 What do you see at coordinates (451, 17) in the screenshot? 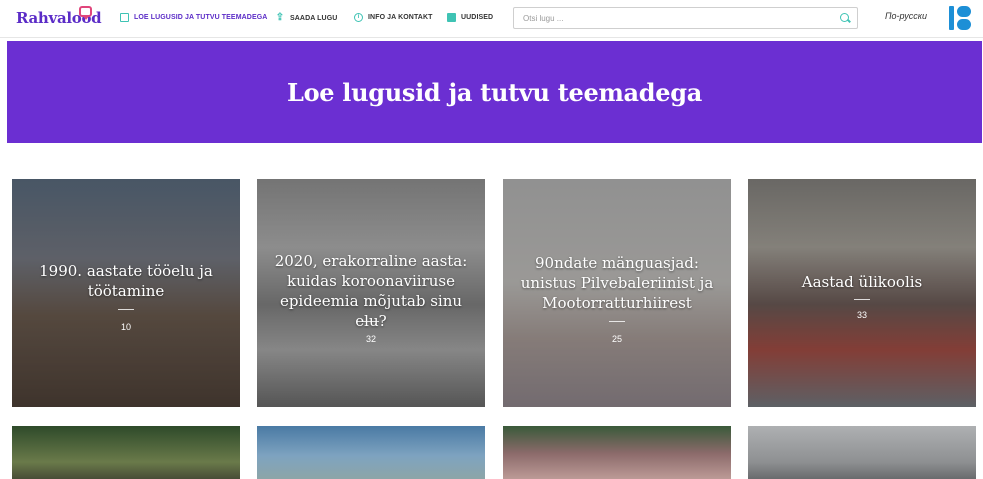
I see `news-icon` at bounding box center [451, 17].